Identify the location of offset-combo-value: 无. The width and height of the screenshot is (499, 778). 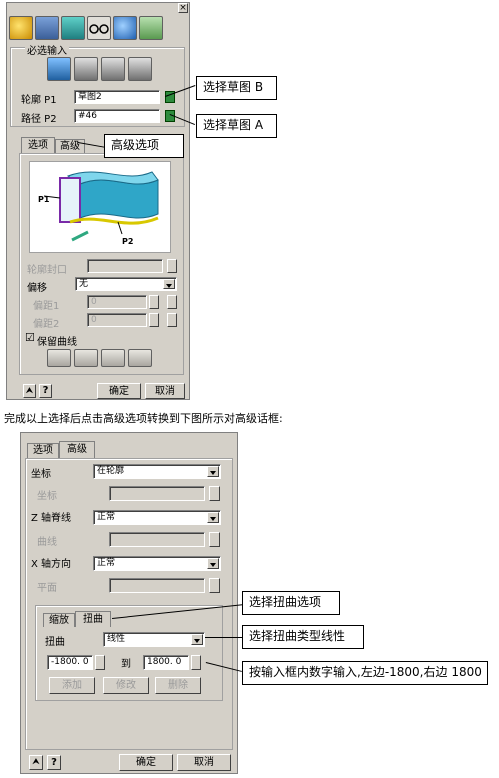
(84, 284).